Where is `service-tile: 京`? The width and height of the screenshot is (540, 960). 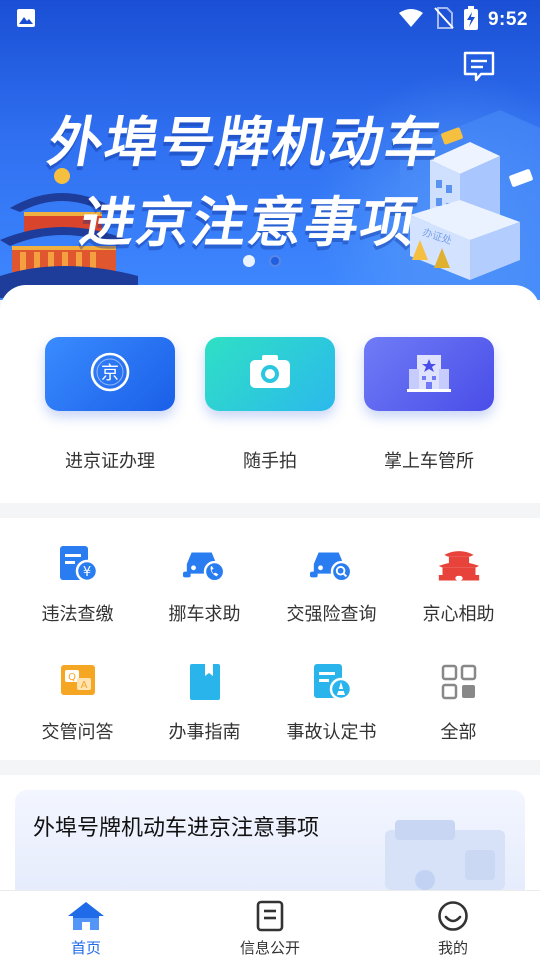 service-tile: 京 is located at coordinates (110, 374).